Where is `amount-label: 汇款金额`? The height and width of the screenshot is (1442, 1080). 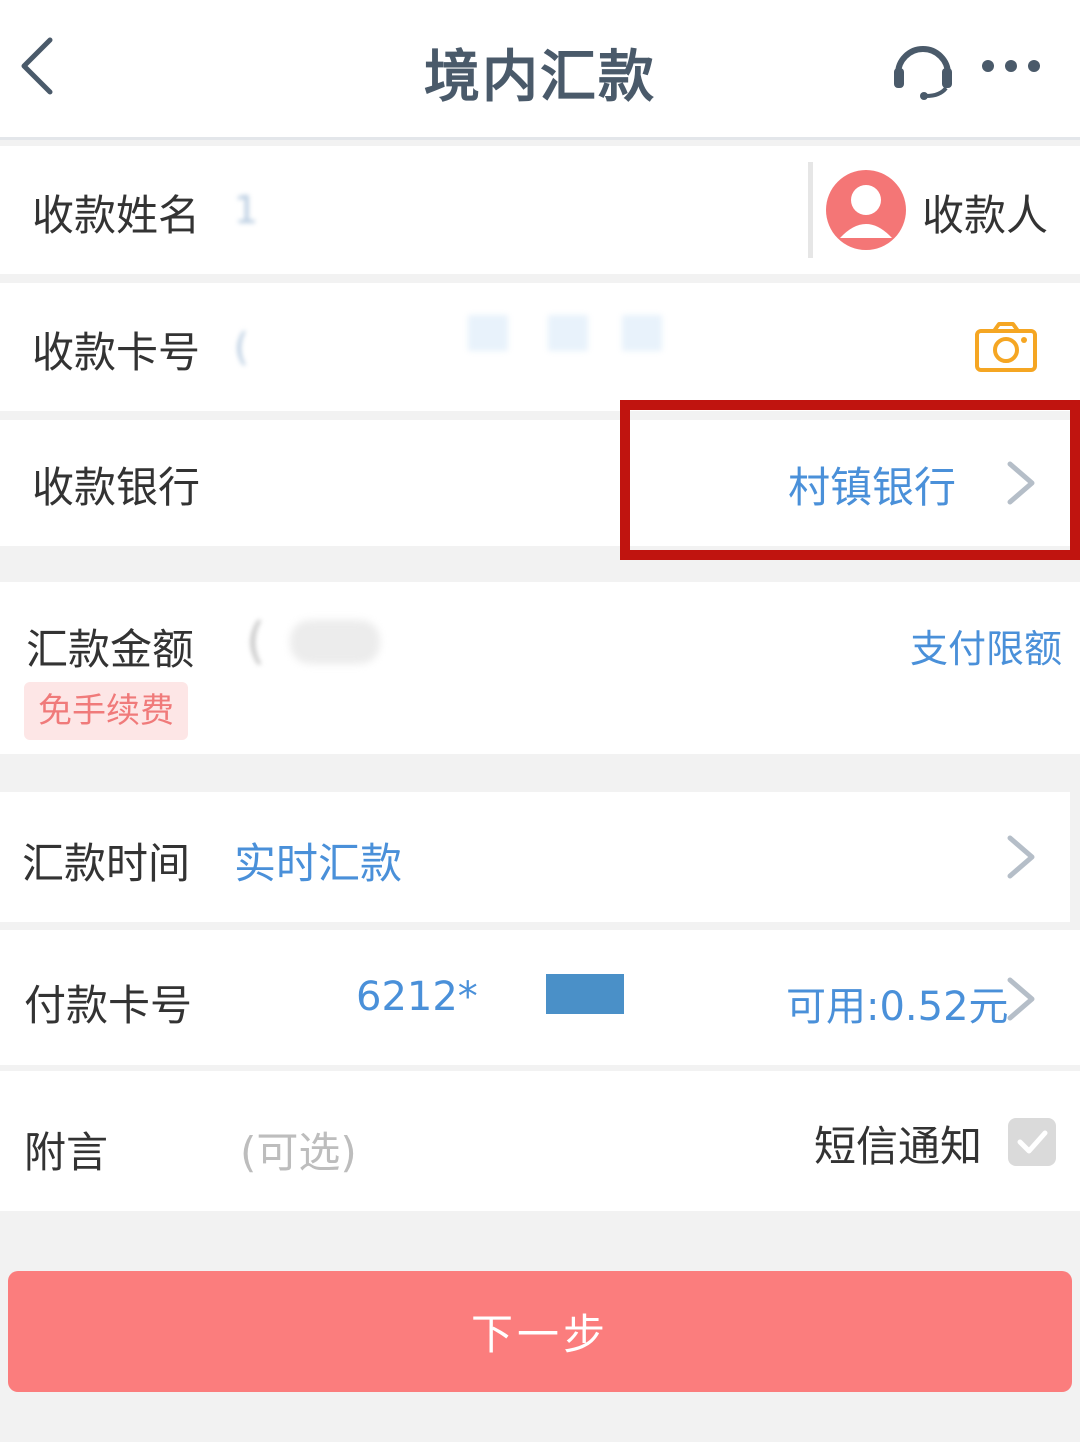
amount-label: 汇款金额 is located at coordinates (110, 649).